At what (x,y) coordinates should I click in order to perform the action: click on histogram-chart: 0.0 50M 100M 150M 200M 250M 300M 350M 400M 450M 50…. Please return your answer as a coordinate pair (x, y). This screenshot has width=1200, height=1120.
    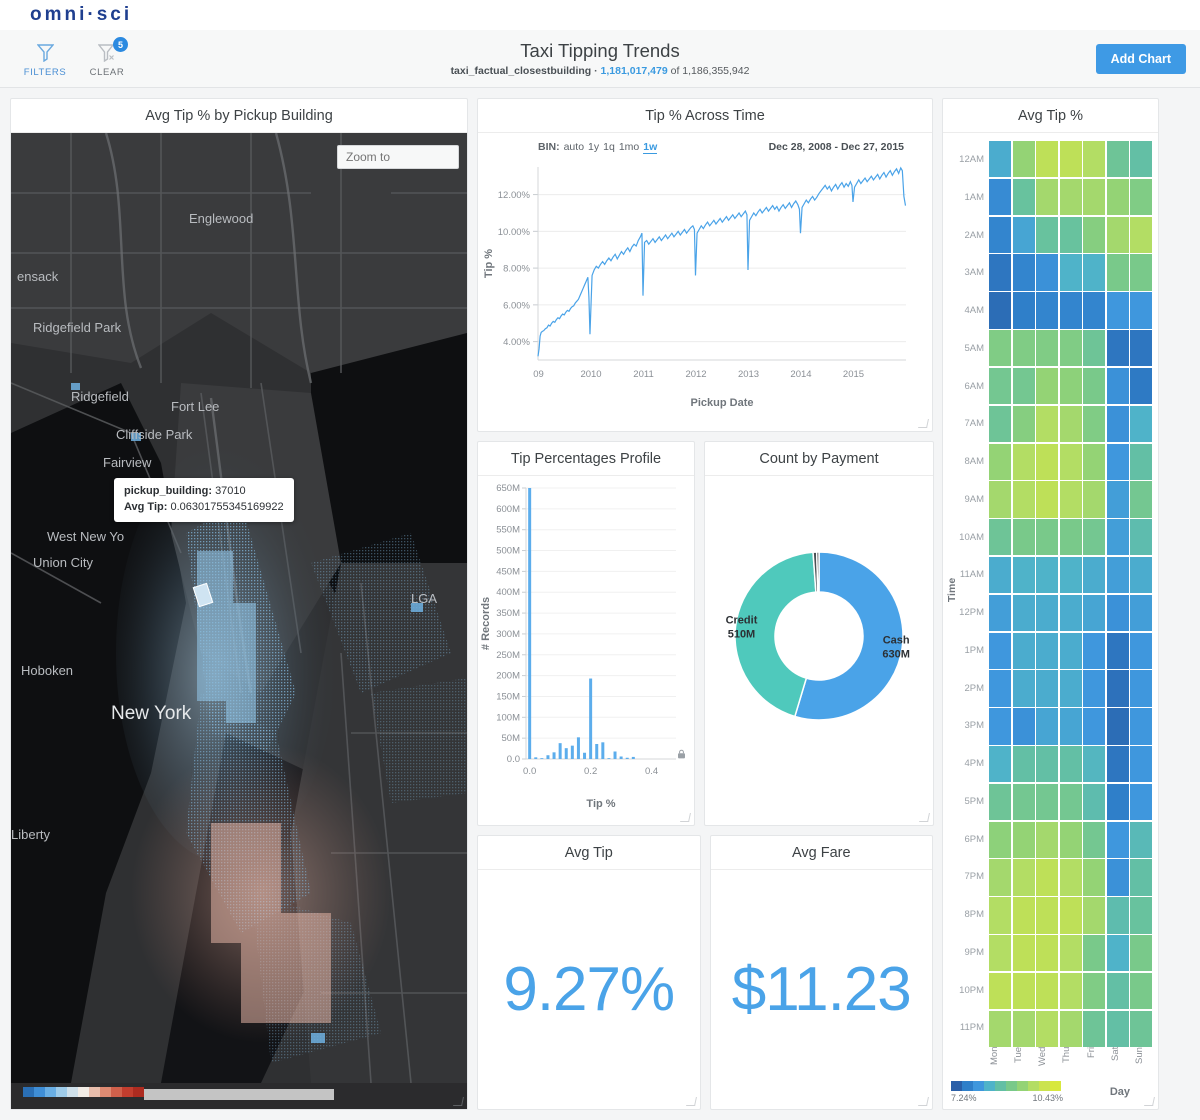
    Looking at the image, I should click on (586, 648).